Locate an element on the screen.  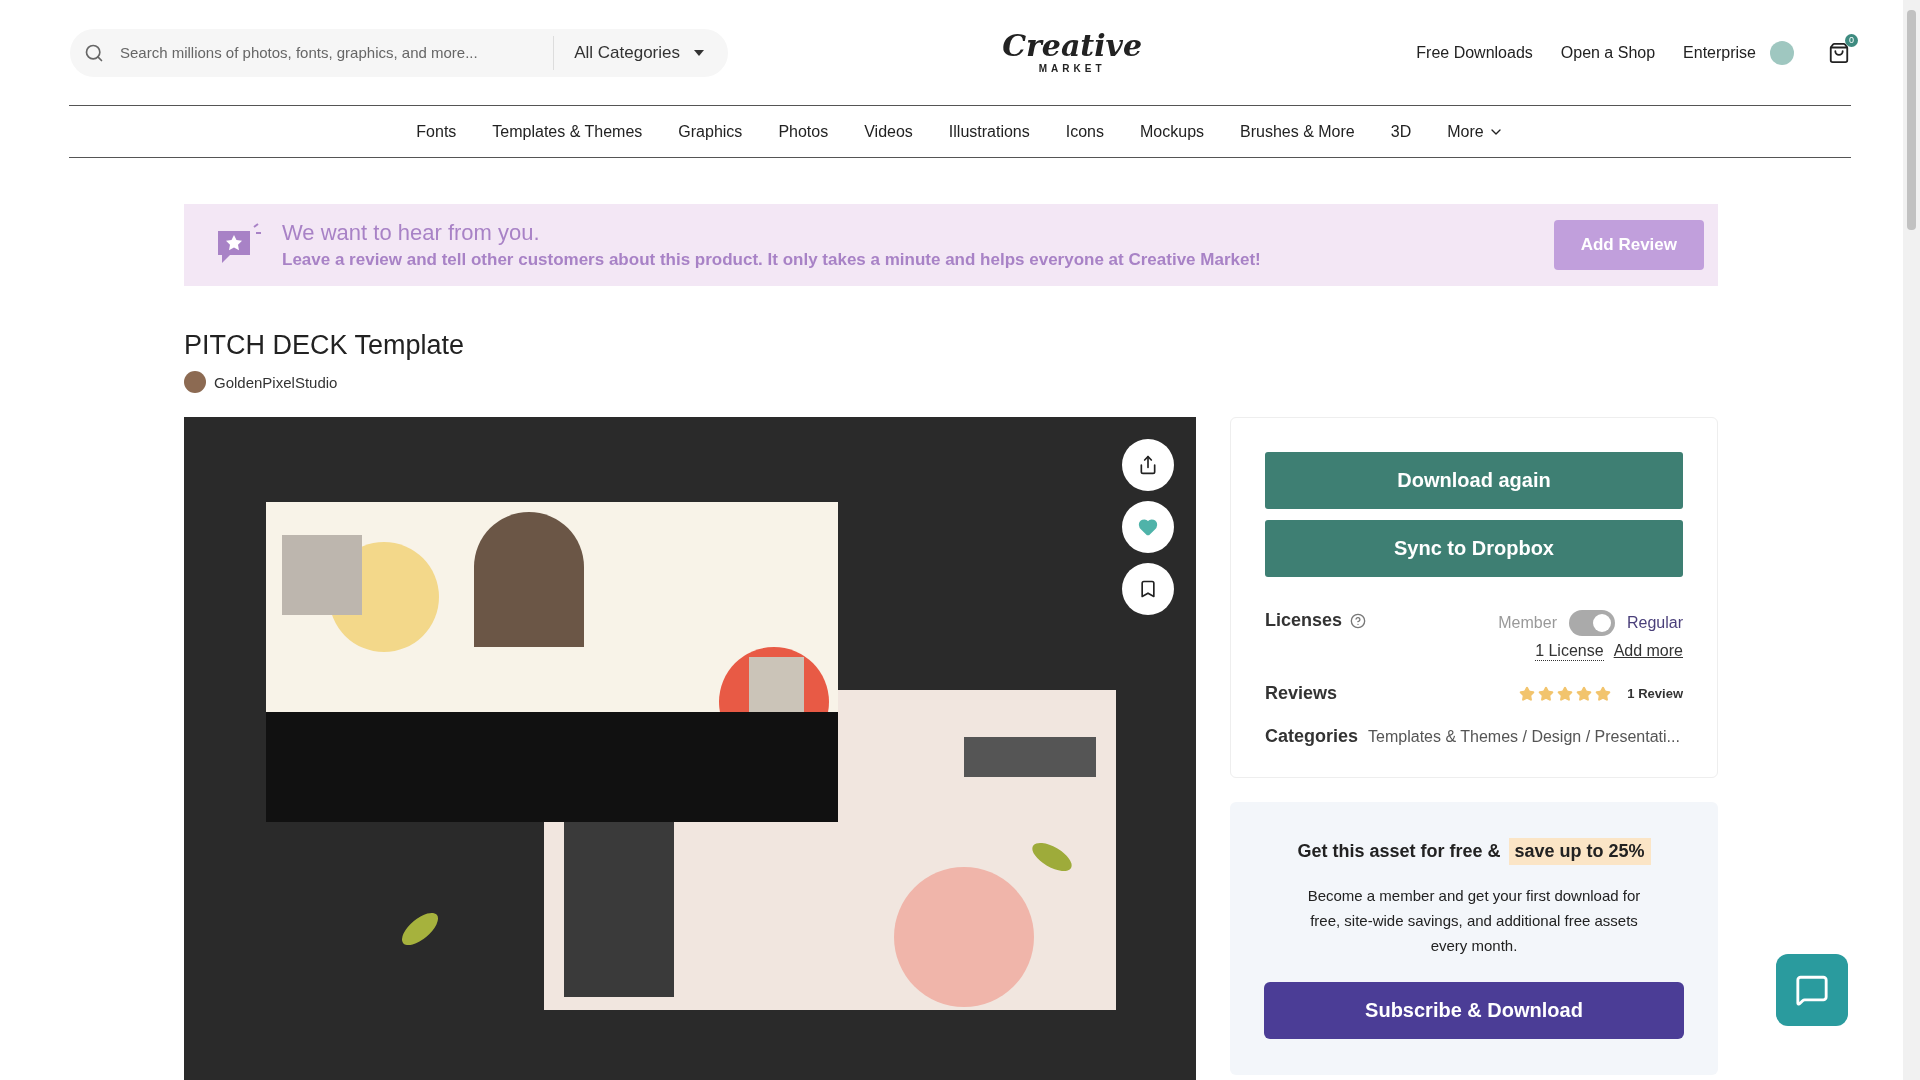
action-button: Download again is located at coordinates (1474, 480).